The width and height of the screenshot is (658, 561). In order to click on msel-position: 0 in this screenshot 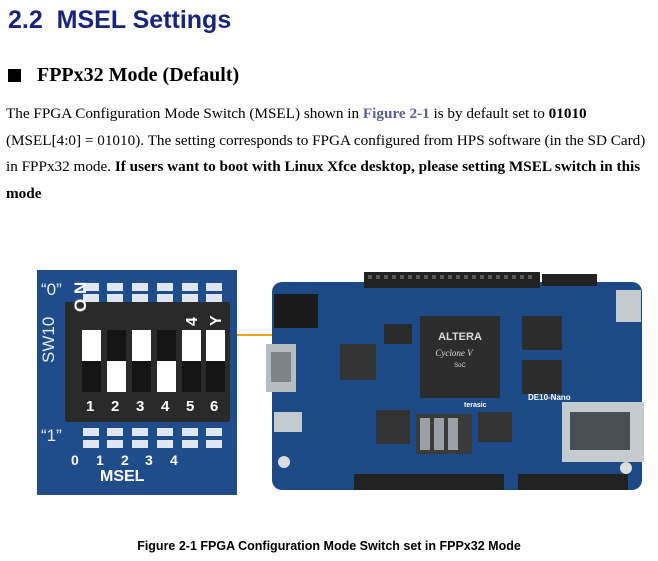, I will do `click(75, 460)`.